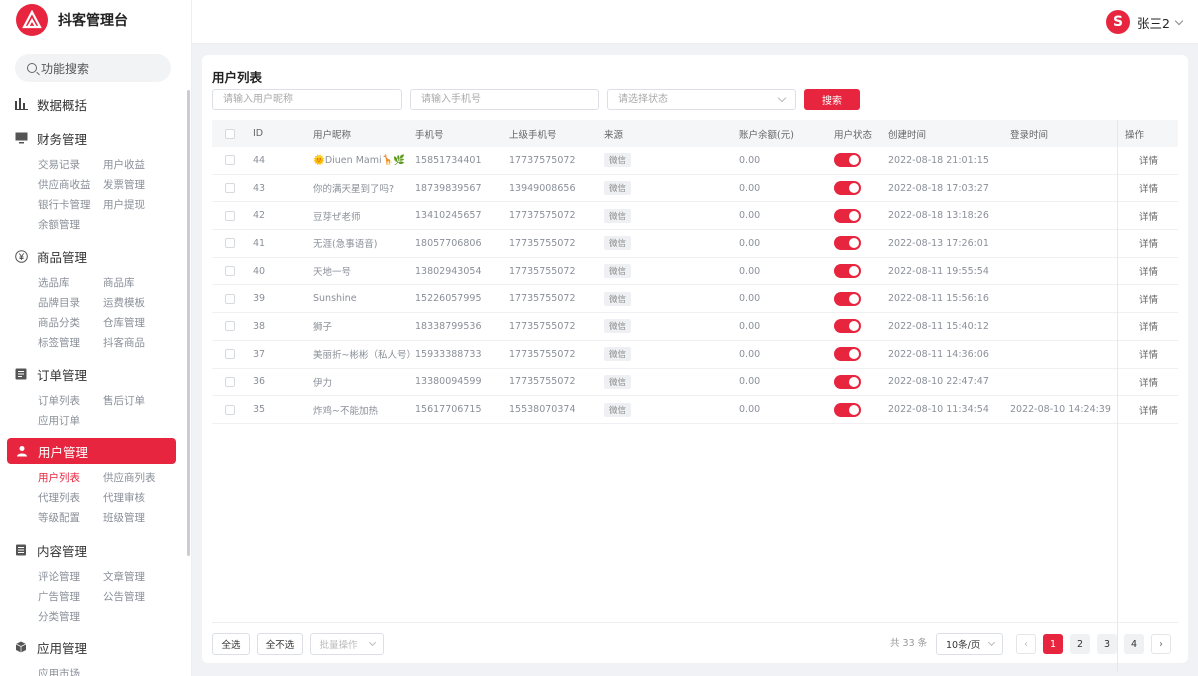  What do you see at coordinates (991, 642) in the screenshot?
I see `chevron-down-icon` at bounding box center [991, 642].